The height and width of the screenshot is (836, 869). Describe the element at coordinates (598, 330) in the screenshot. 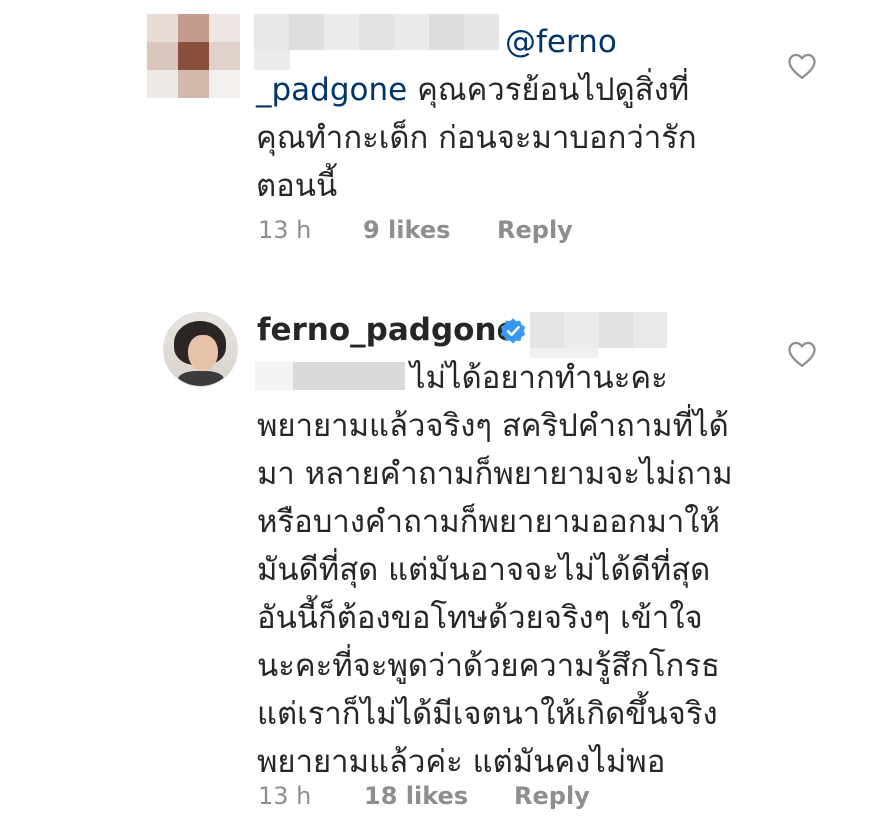

I see `redacted-mention` at that location.